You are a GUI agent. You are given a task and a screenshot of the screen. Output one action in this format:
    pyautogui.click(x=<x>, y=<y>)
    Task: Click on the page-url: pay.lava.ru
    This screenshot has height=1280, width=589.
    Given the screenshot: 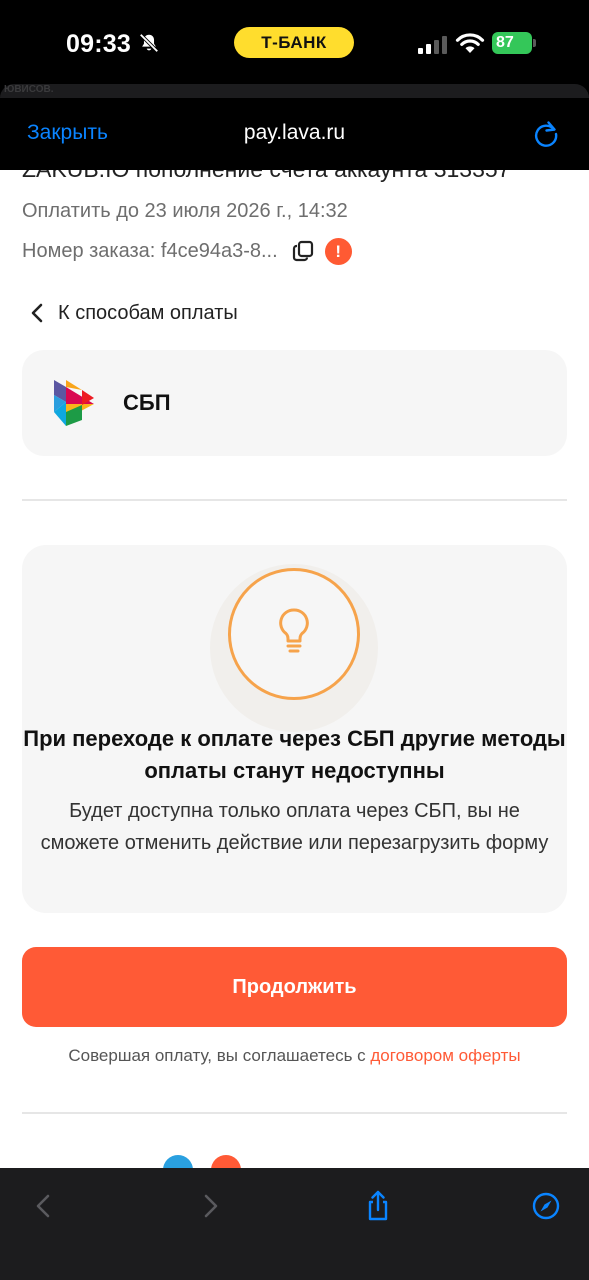 What is the action you would take?
    pyautogui.click(x=294, y=132)
    